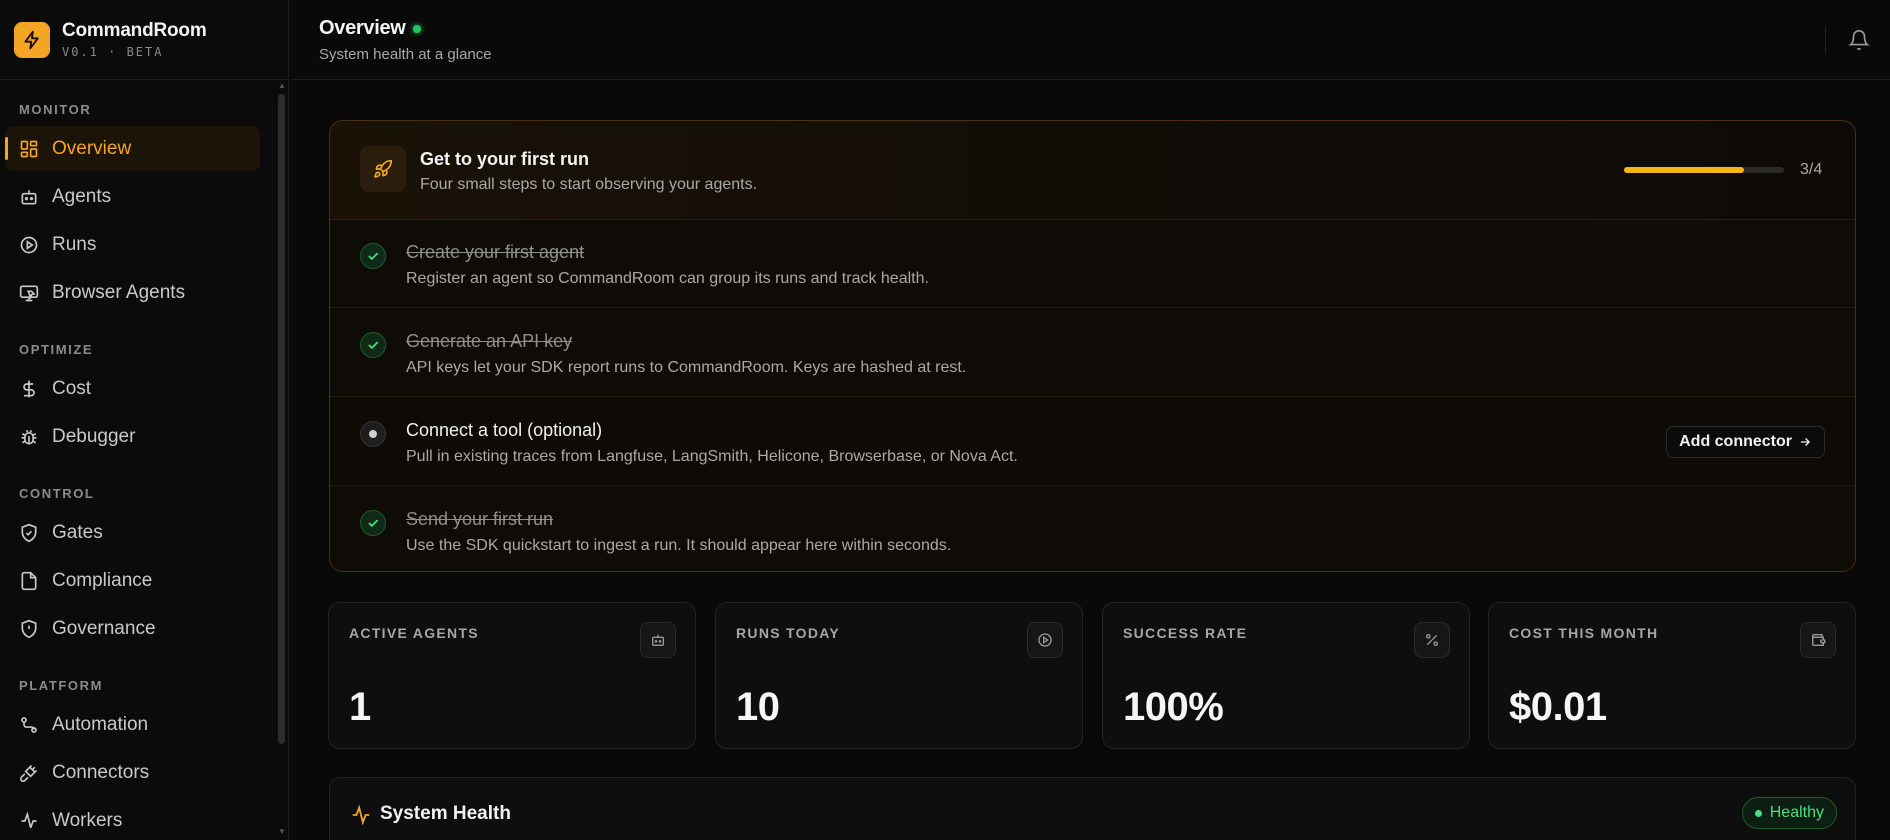 This screenshot has width=1890, height=840. What do you see at coordinates (113, 52) in the screenshot?
I see `app-version: V0.1 · BETA` at bounding box center [113, 52].